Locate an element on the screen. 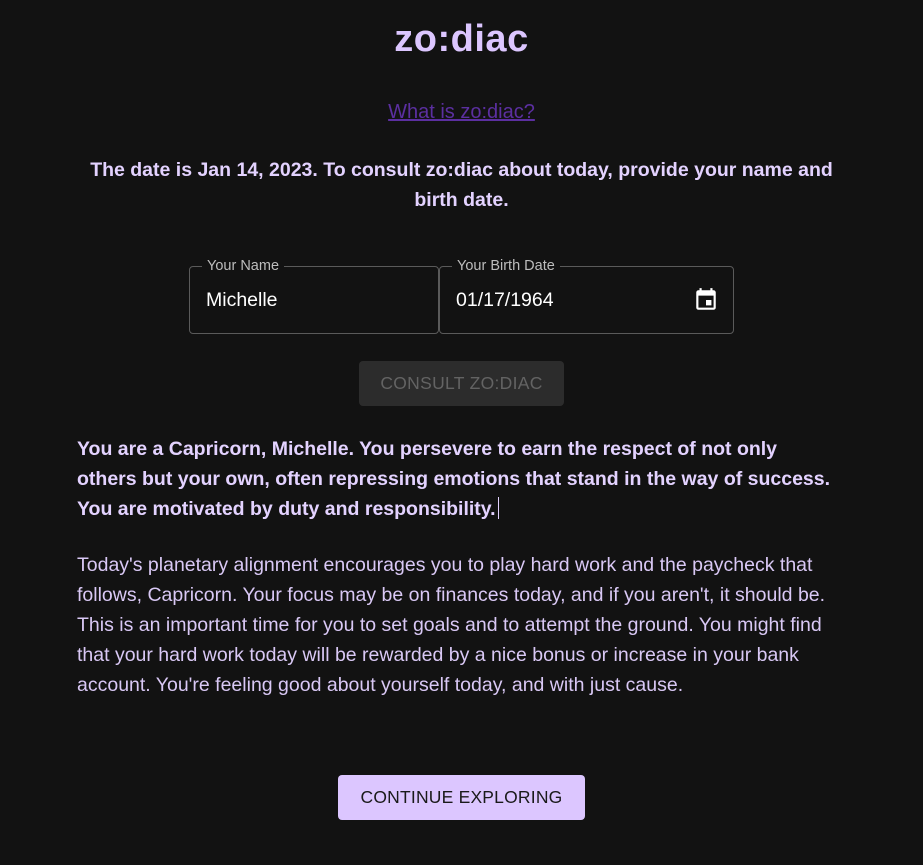  name-field: Your Name Michelle is located at coordinates (314, 296).